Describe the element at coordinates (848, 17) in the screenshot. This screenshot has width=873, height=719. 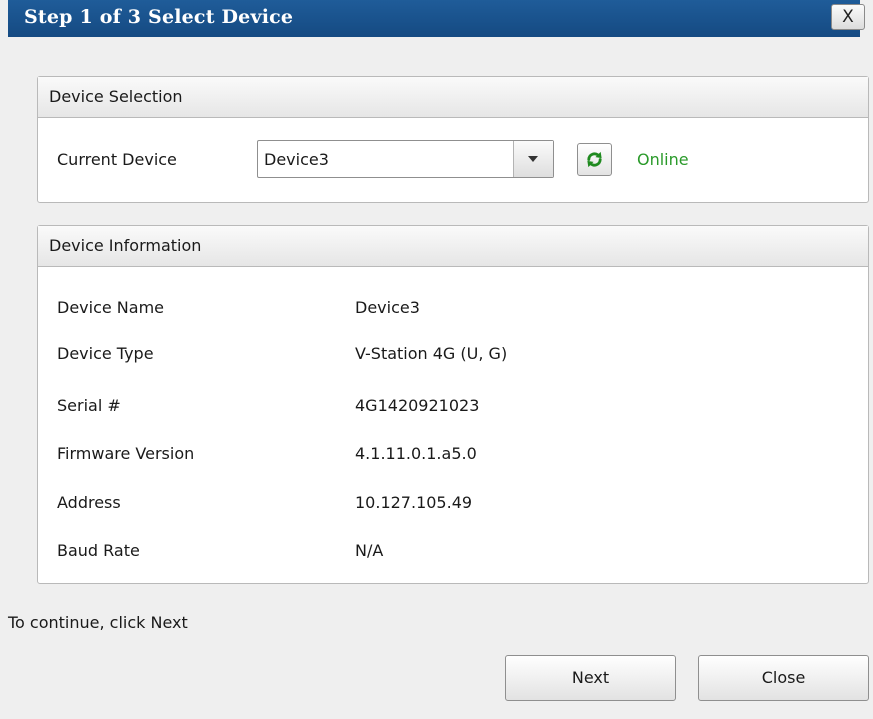
I see `close-window-button: X` at that location.